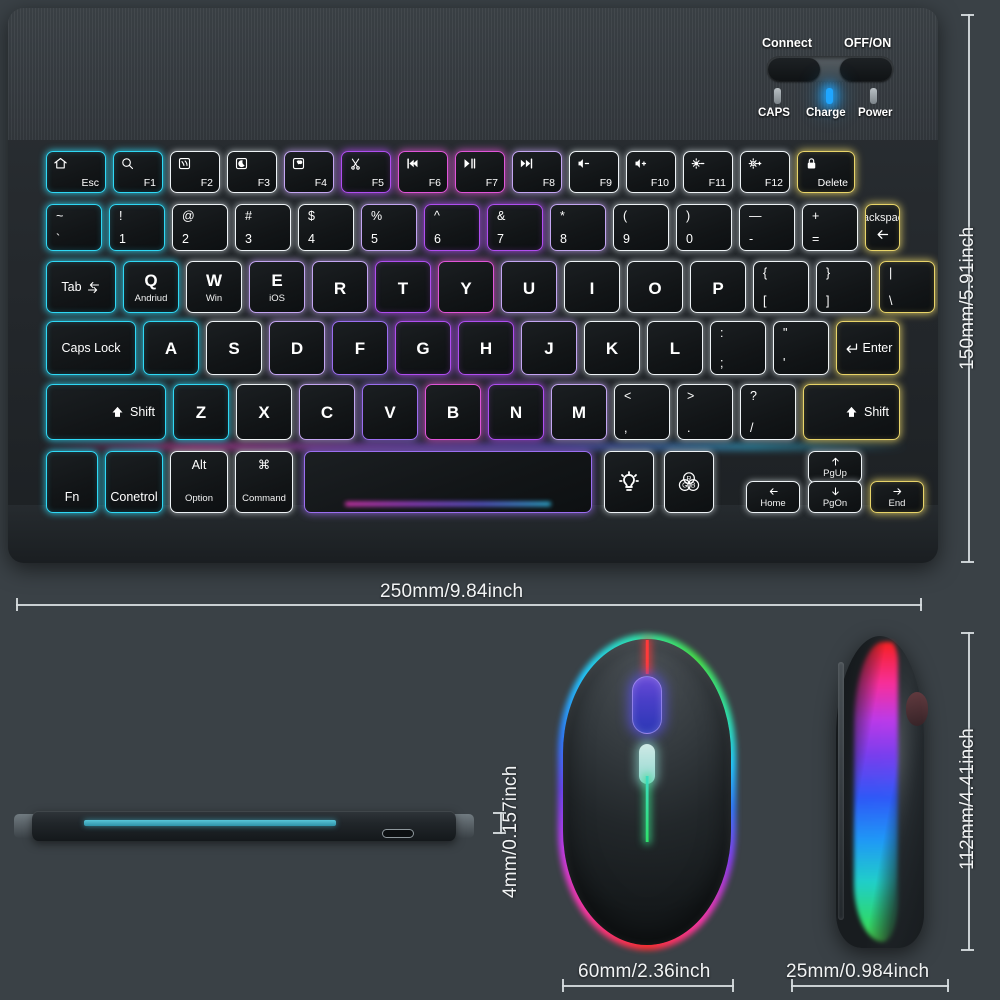 The width and height of the screenshot is (1000, 1000). Describe the element at coordinates (81, 287) in the screenshot. I see `key-tab: Tab` at that location.